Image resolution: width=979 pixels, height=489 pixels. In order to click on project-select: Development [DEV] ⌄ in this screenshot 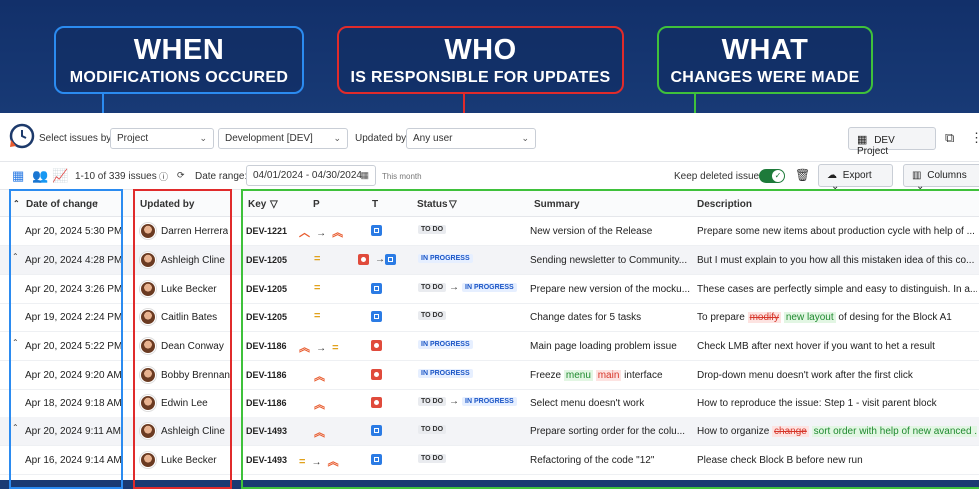, I will do `click(283, 138)`.